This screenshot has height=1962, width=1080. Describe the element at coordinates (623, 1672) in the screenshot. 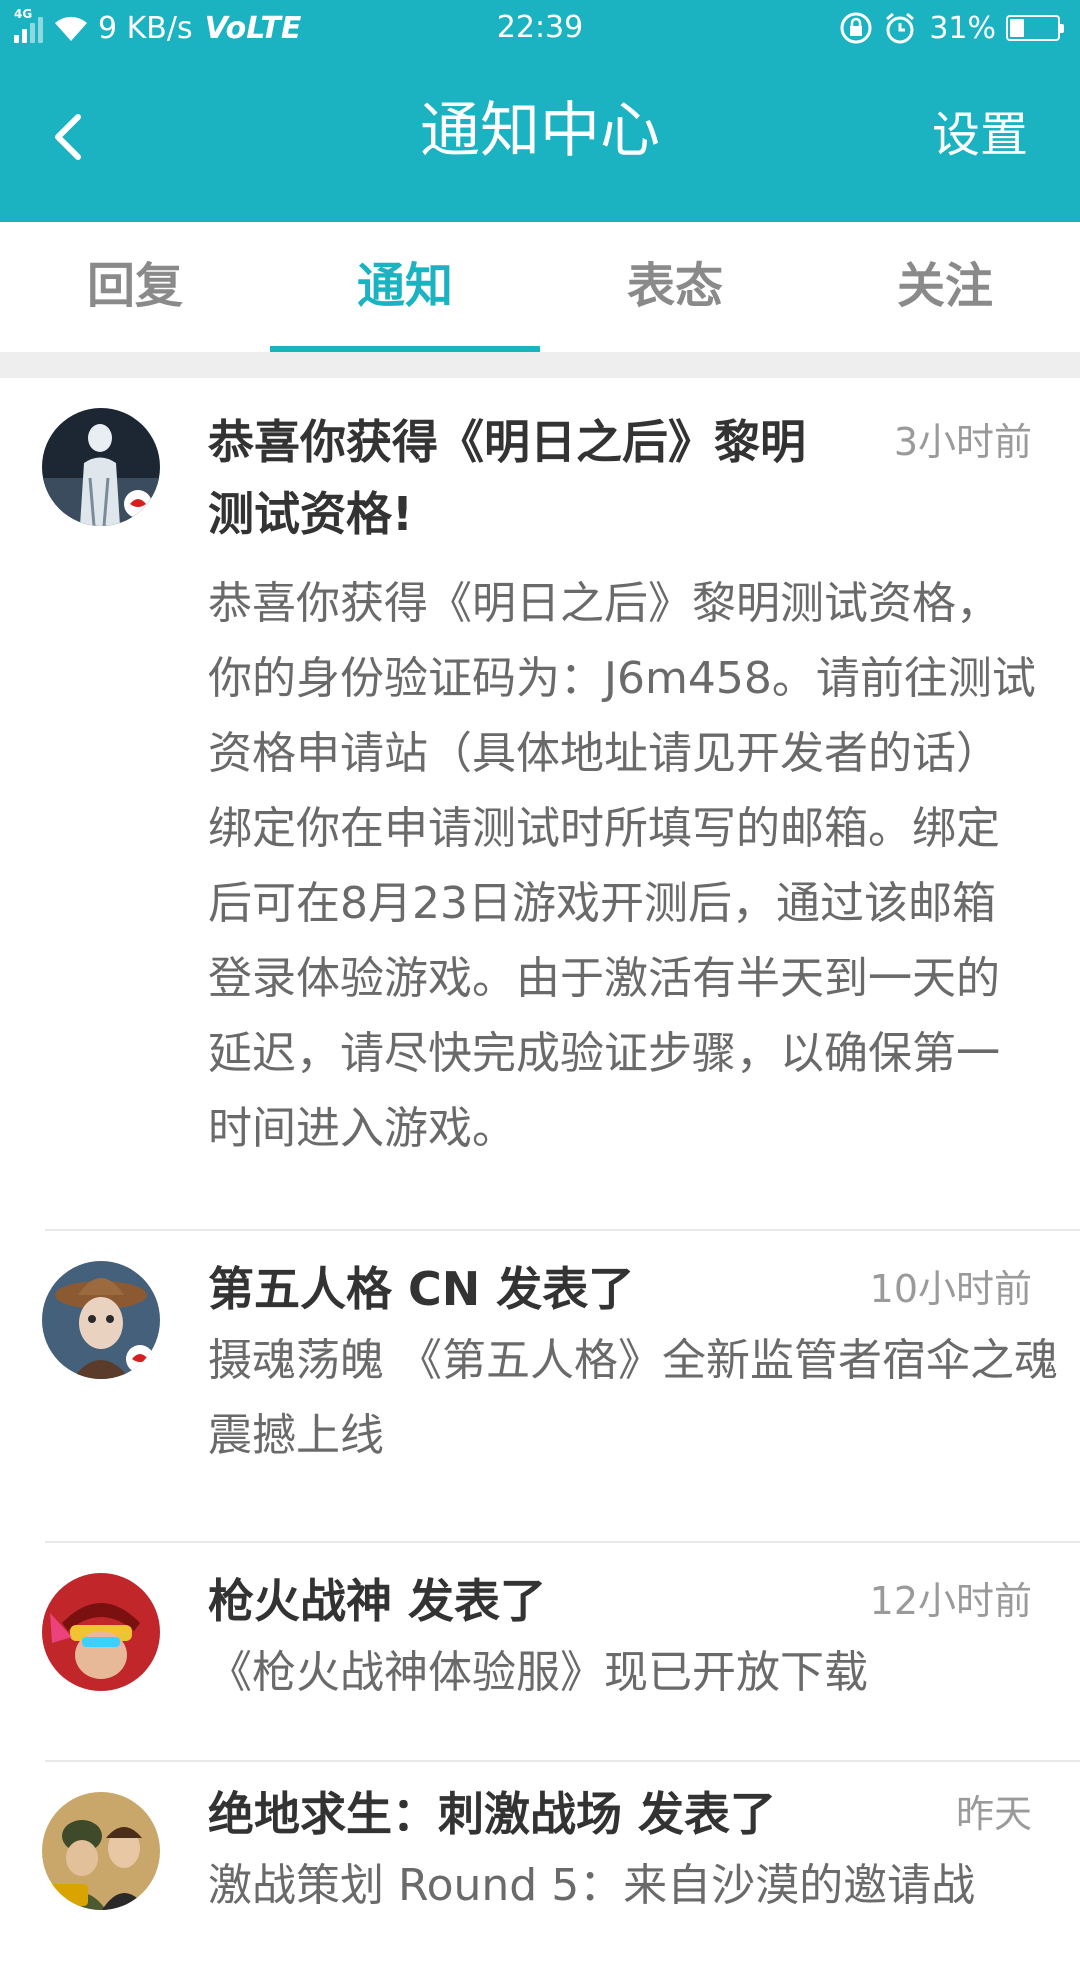

I see `notification-body: 《枪火战神体验服》现已开放下载` at that location.